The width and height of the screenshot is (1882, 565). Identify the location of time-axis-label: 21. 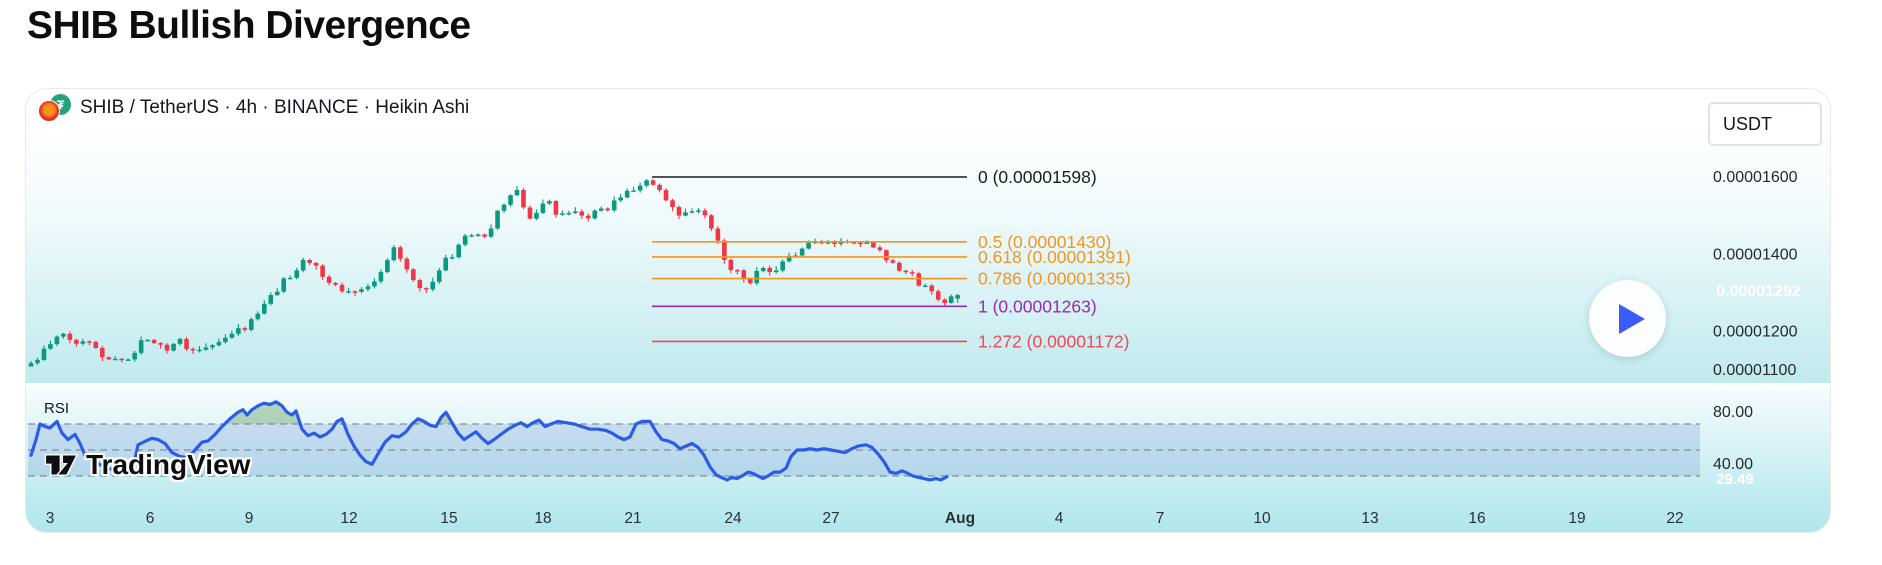
(632, 518).